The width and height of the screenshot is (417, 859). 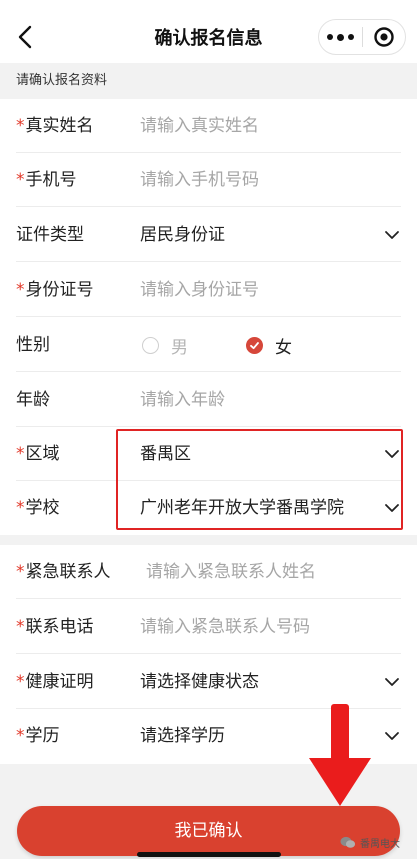 I want to click on field-label: *身份证号, so click(x=55, y=290).